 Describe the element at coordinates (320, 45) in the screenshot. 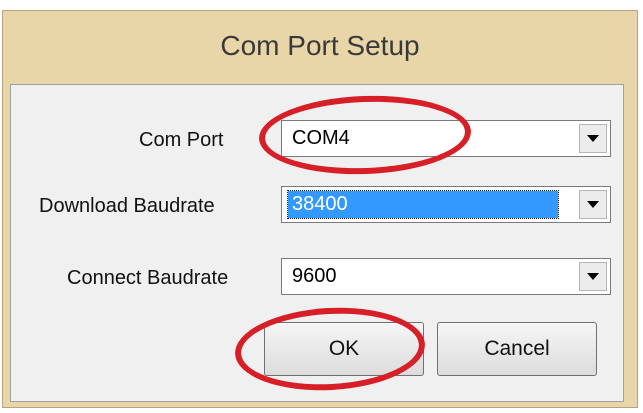

I see `dialog-title: Com Port Setup` at that location.